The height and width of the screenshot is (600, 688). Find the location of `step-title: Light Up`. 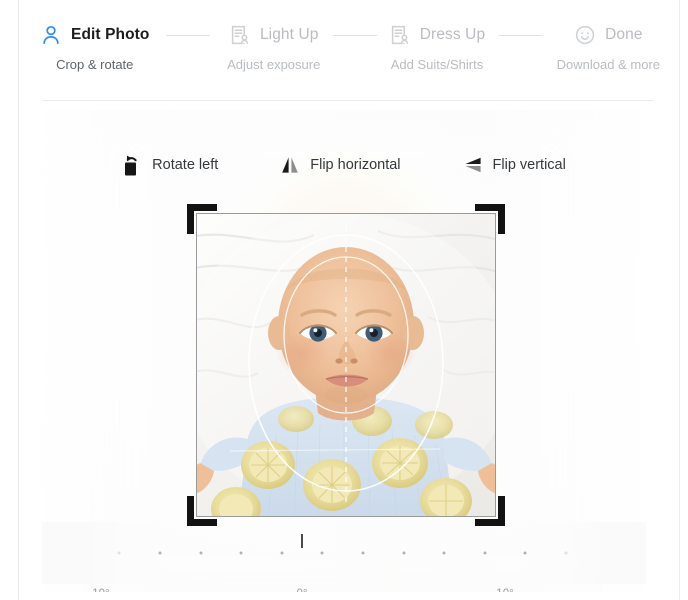

step-title: Light Up is located at coordinates (289, 34).